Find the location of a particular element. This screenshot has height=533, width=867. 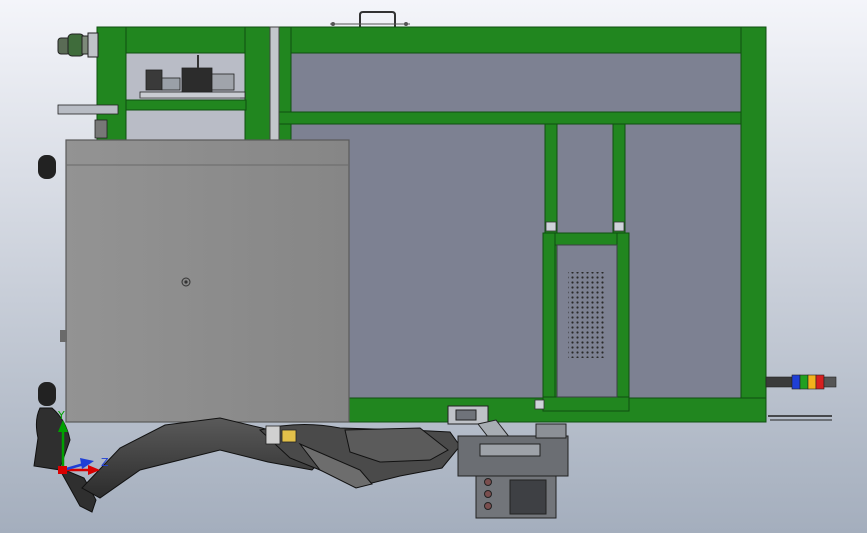

electrical-box is located at coordinates (587, 321).